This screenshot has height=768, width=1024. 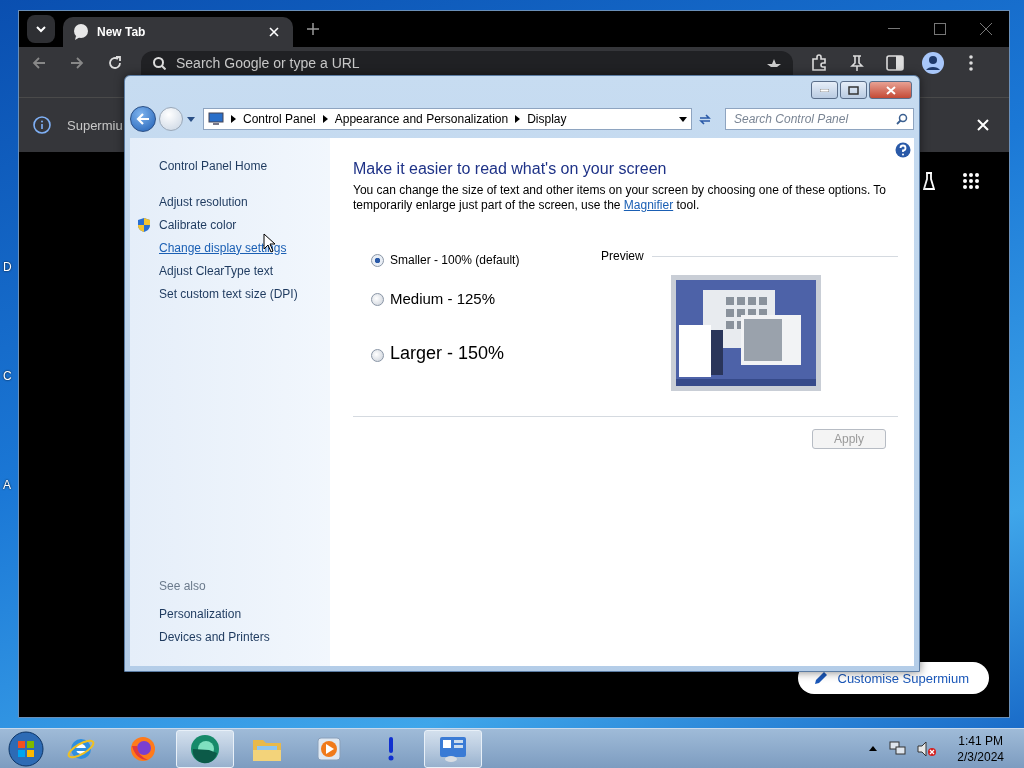 I want to click on sidebar-link: Adjust ClearType text, so click(x=216, y=270).